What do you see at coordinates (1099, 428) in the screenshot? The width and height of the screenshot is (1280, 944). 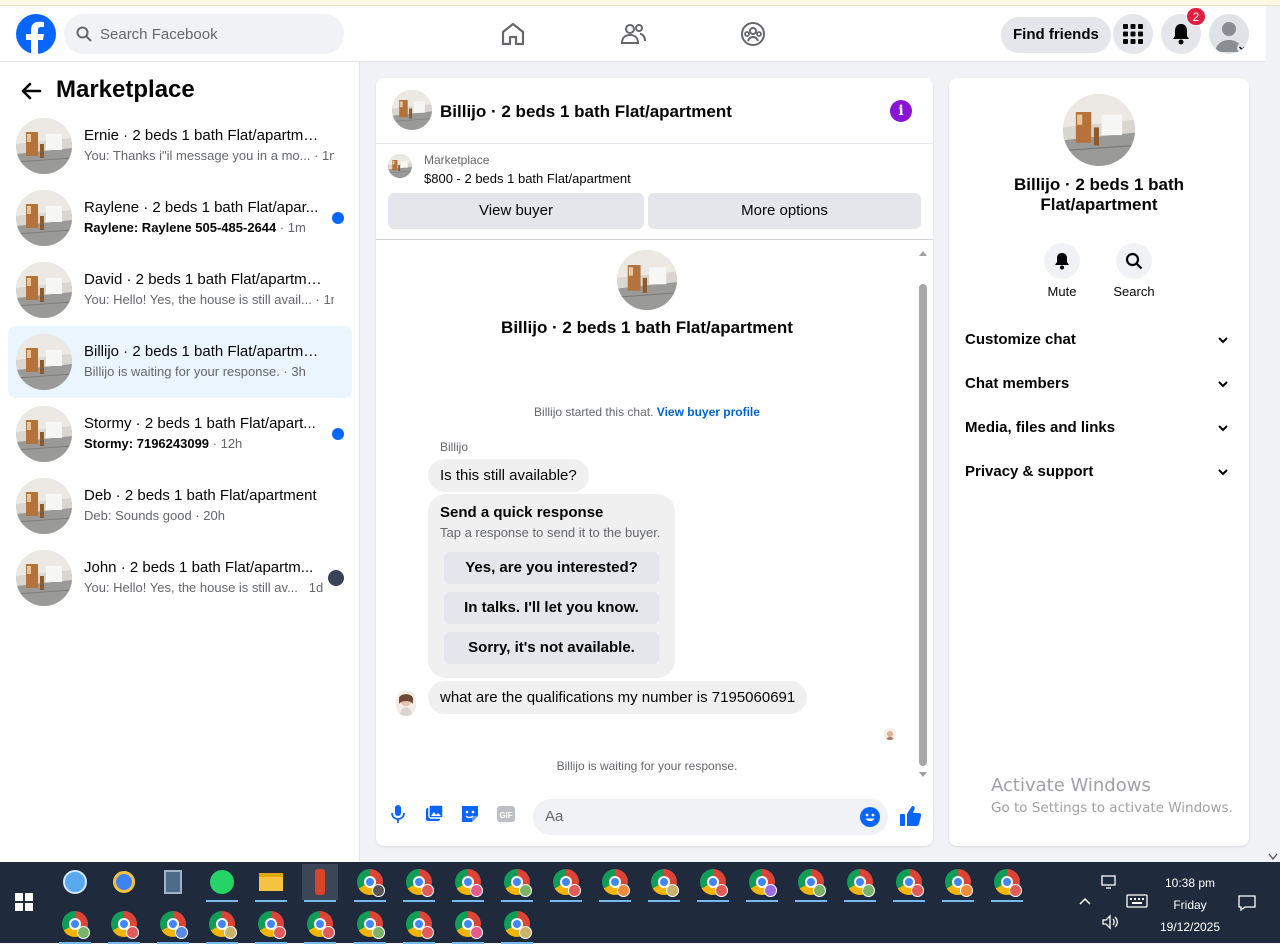 I see `media-files-links-section: Media, files and links` at bounding box center [1099, 428].